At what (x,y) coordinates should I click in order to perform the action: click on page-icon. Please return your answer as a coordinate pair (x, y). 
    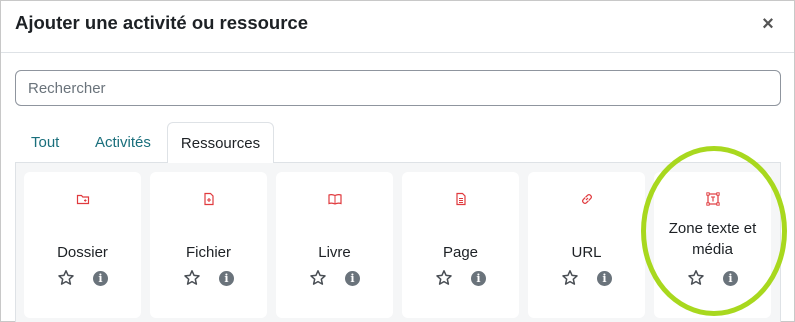
    Looking at the image, I should click on (461, 199).